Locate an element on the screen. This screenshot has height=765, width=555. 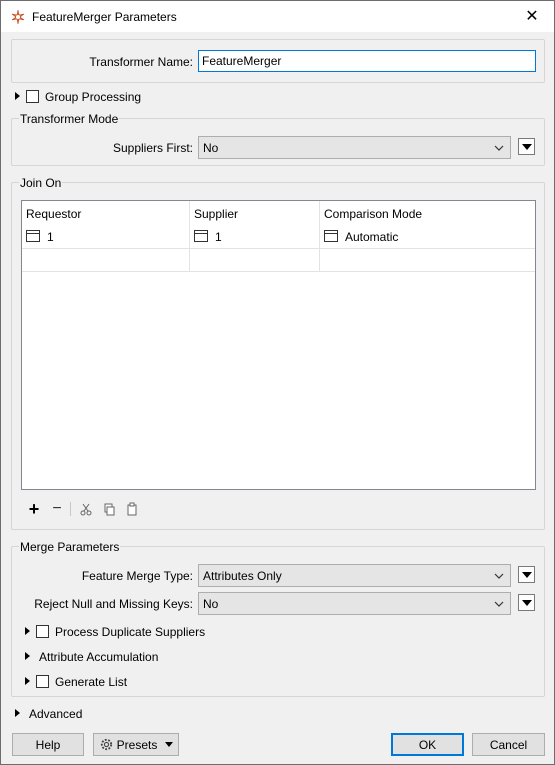
process-duplicate-expander is located at coordinates (27, 631).